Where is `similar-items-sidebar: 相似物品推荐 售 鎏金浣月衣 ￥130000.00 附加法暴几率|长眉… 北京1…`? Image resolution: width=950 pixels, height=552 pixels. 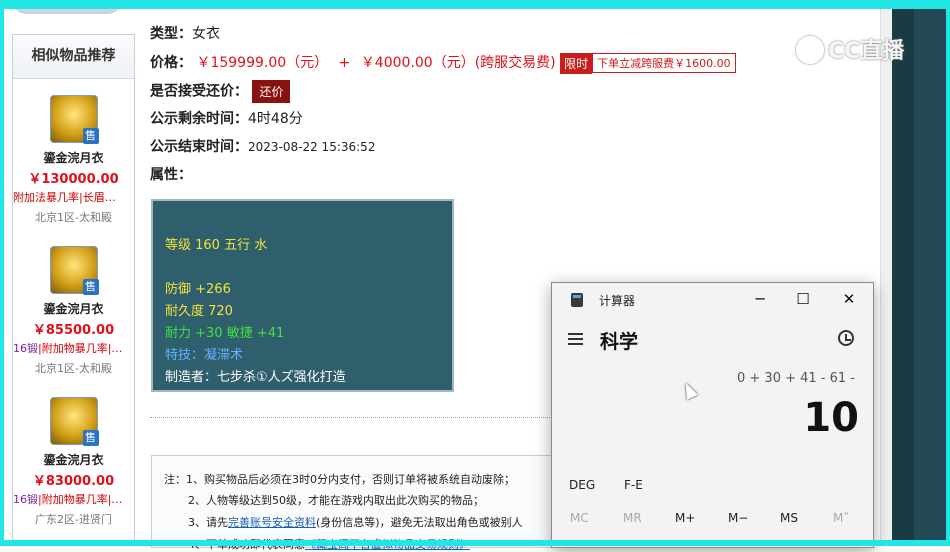
similar-items-sidebar: 相似物品推荐 售 鎏金浣月衣 ￥130000.00 附加法暴几率|长眉… 北京1… is located at coordinates (73, 290).